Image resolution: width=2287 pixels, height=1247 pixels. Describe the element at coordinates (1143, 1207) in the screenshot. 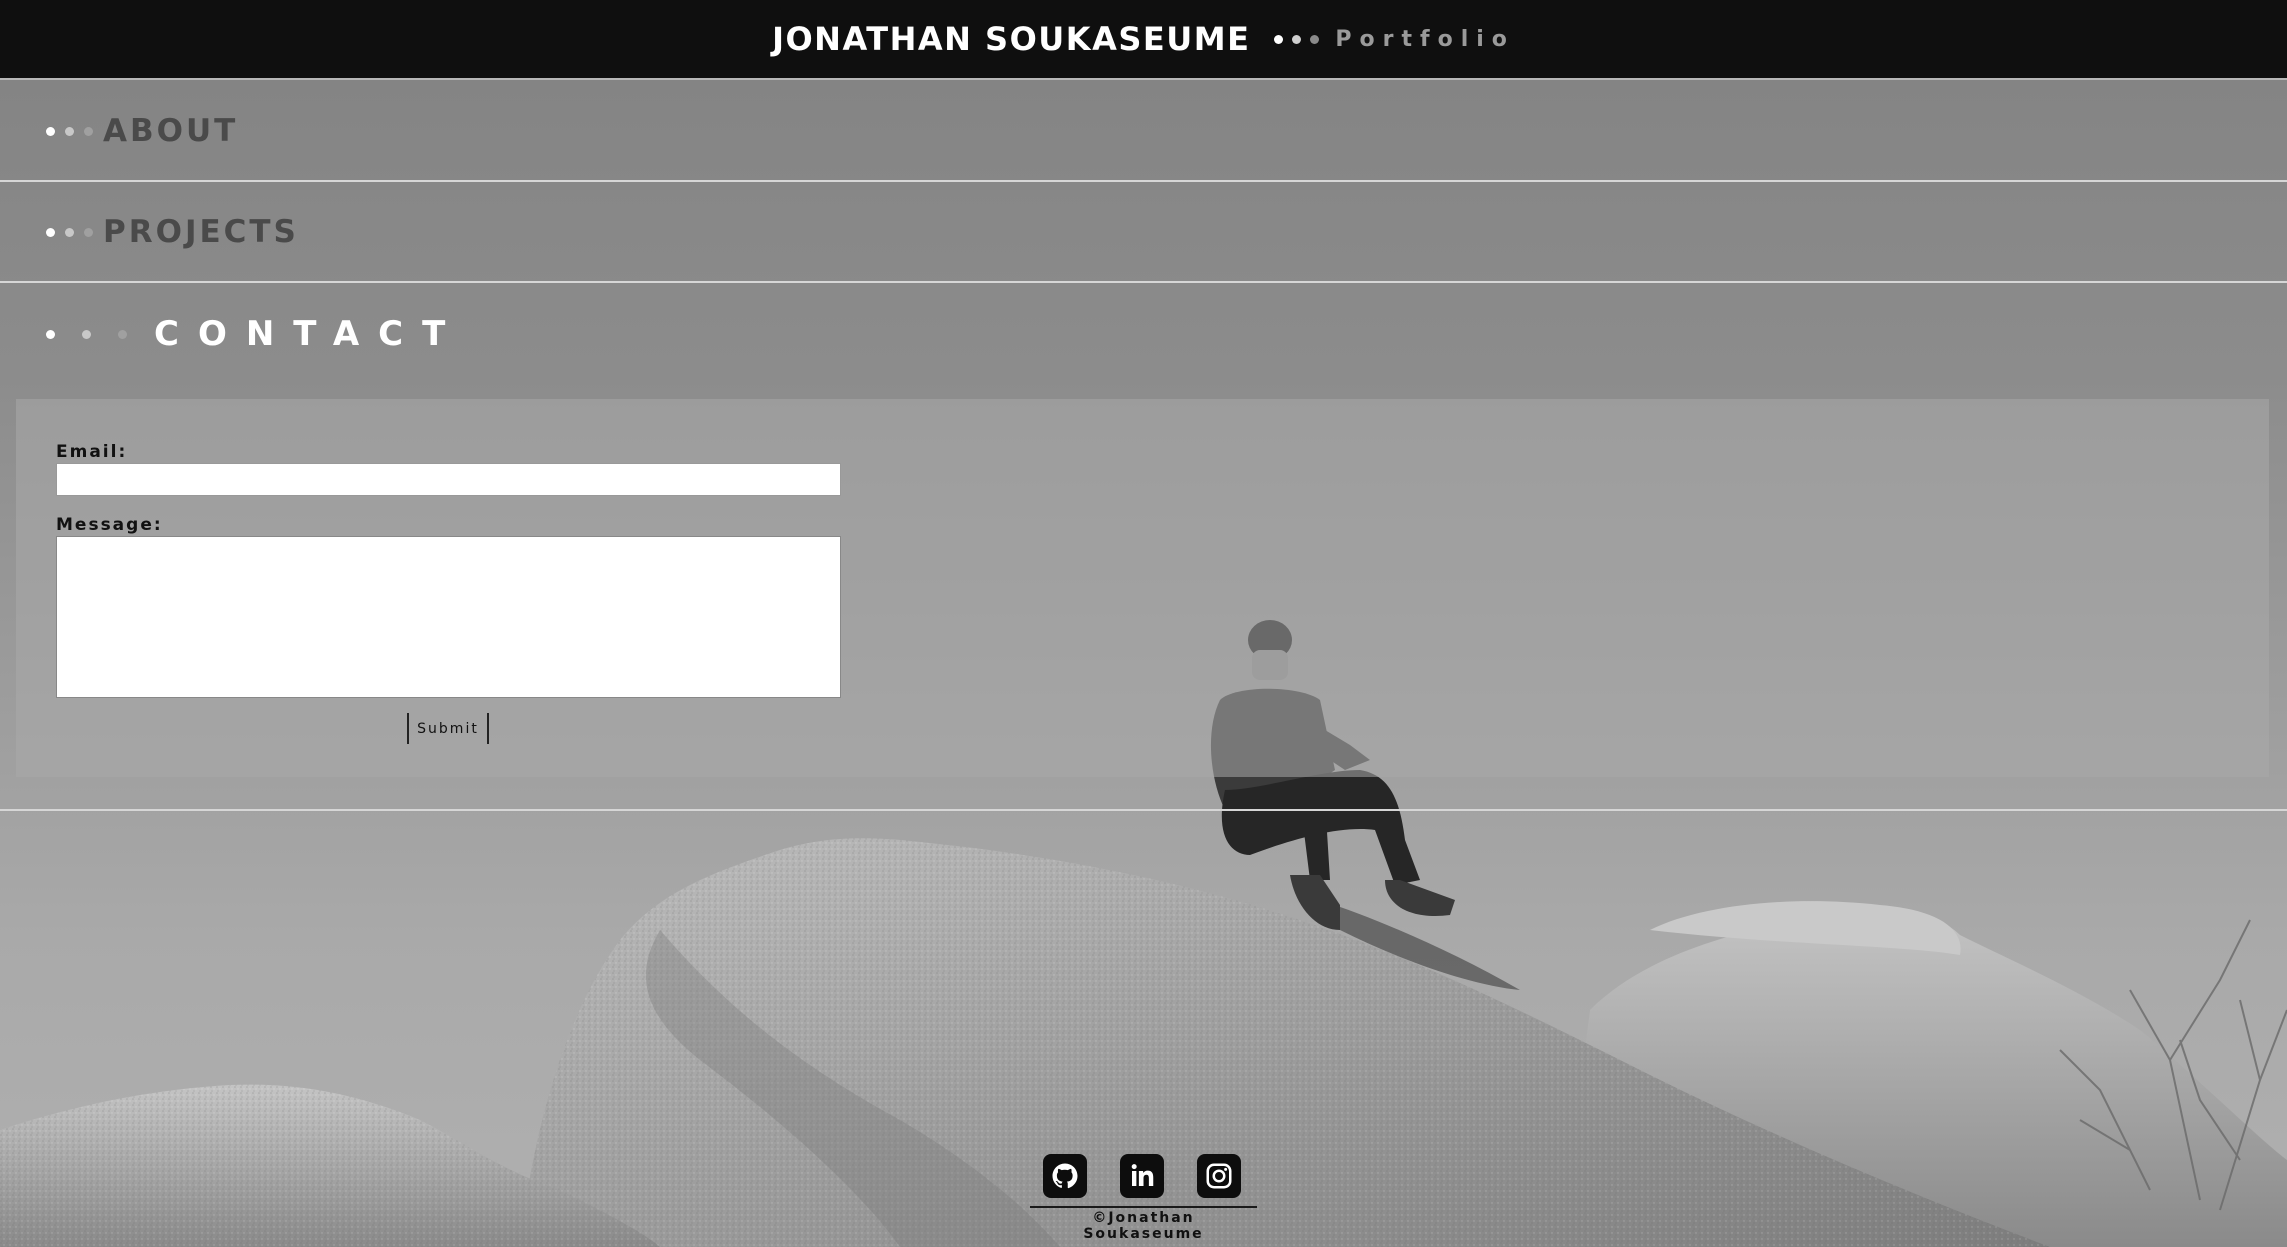

I see `footer-divider` at that location.